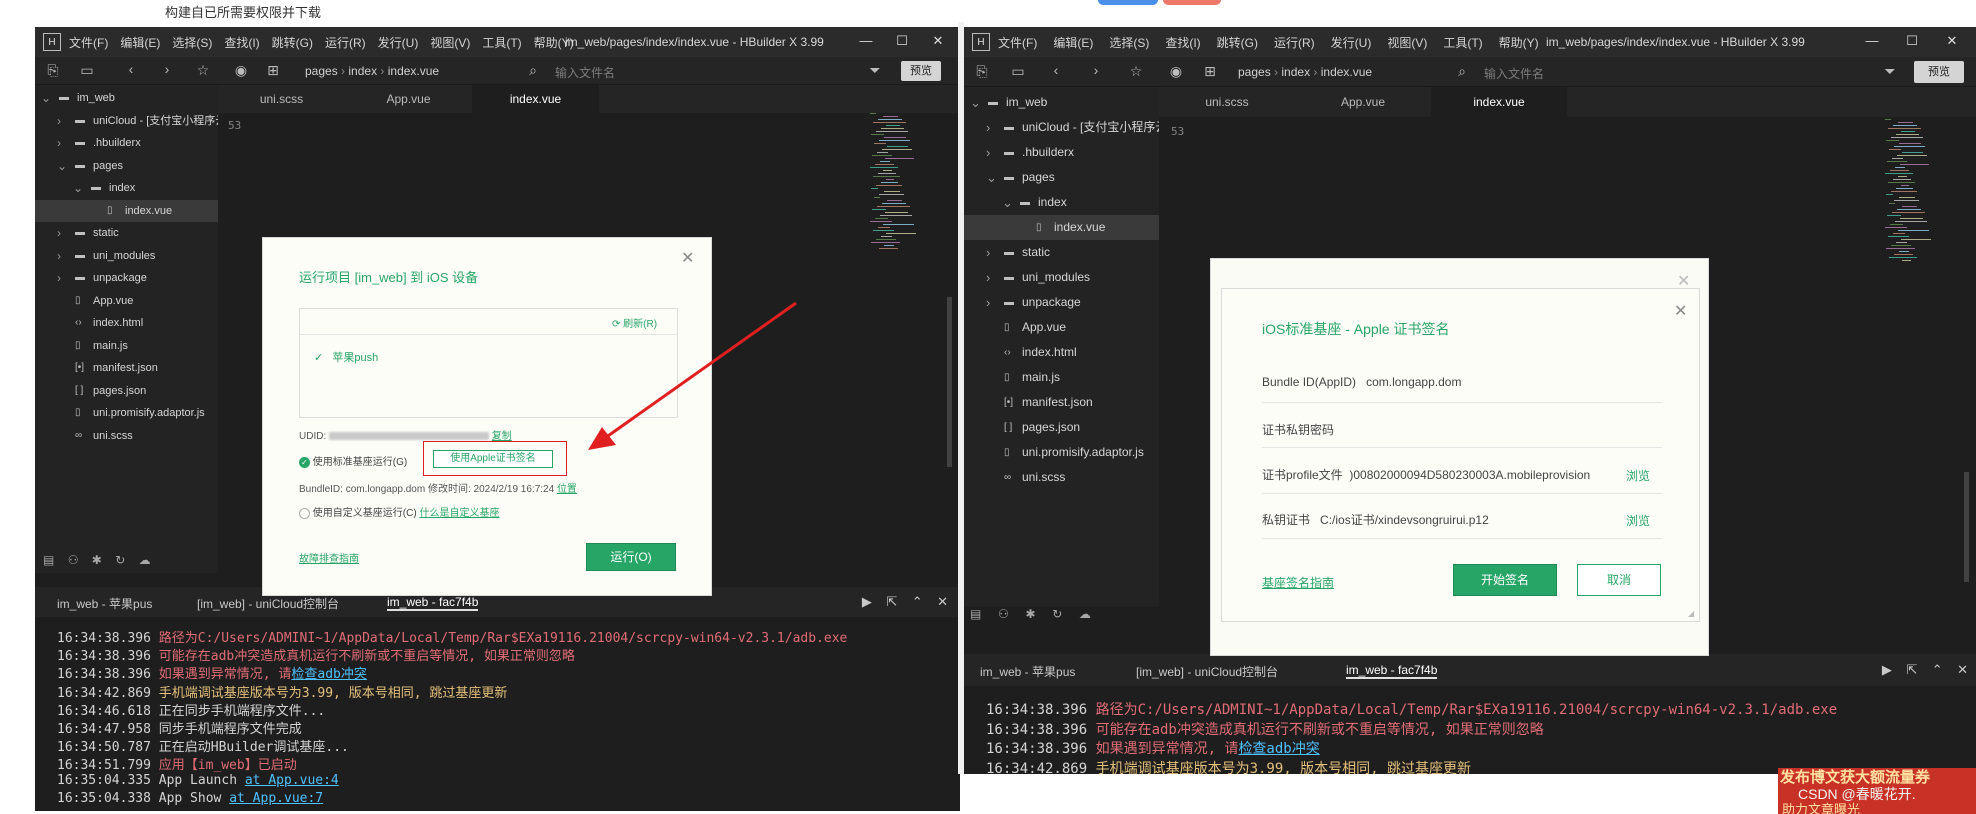 The image size is (1976, 814). I want to click on tab-uni-scss: uni.scss, so click(1227, 102).